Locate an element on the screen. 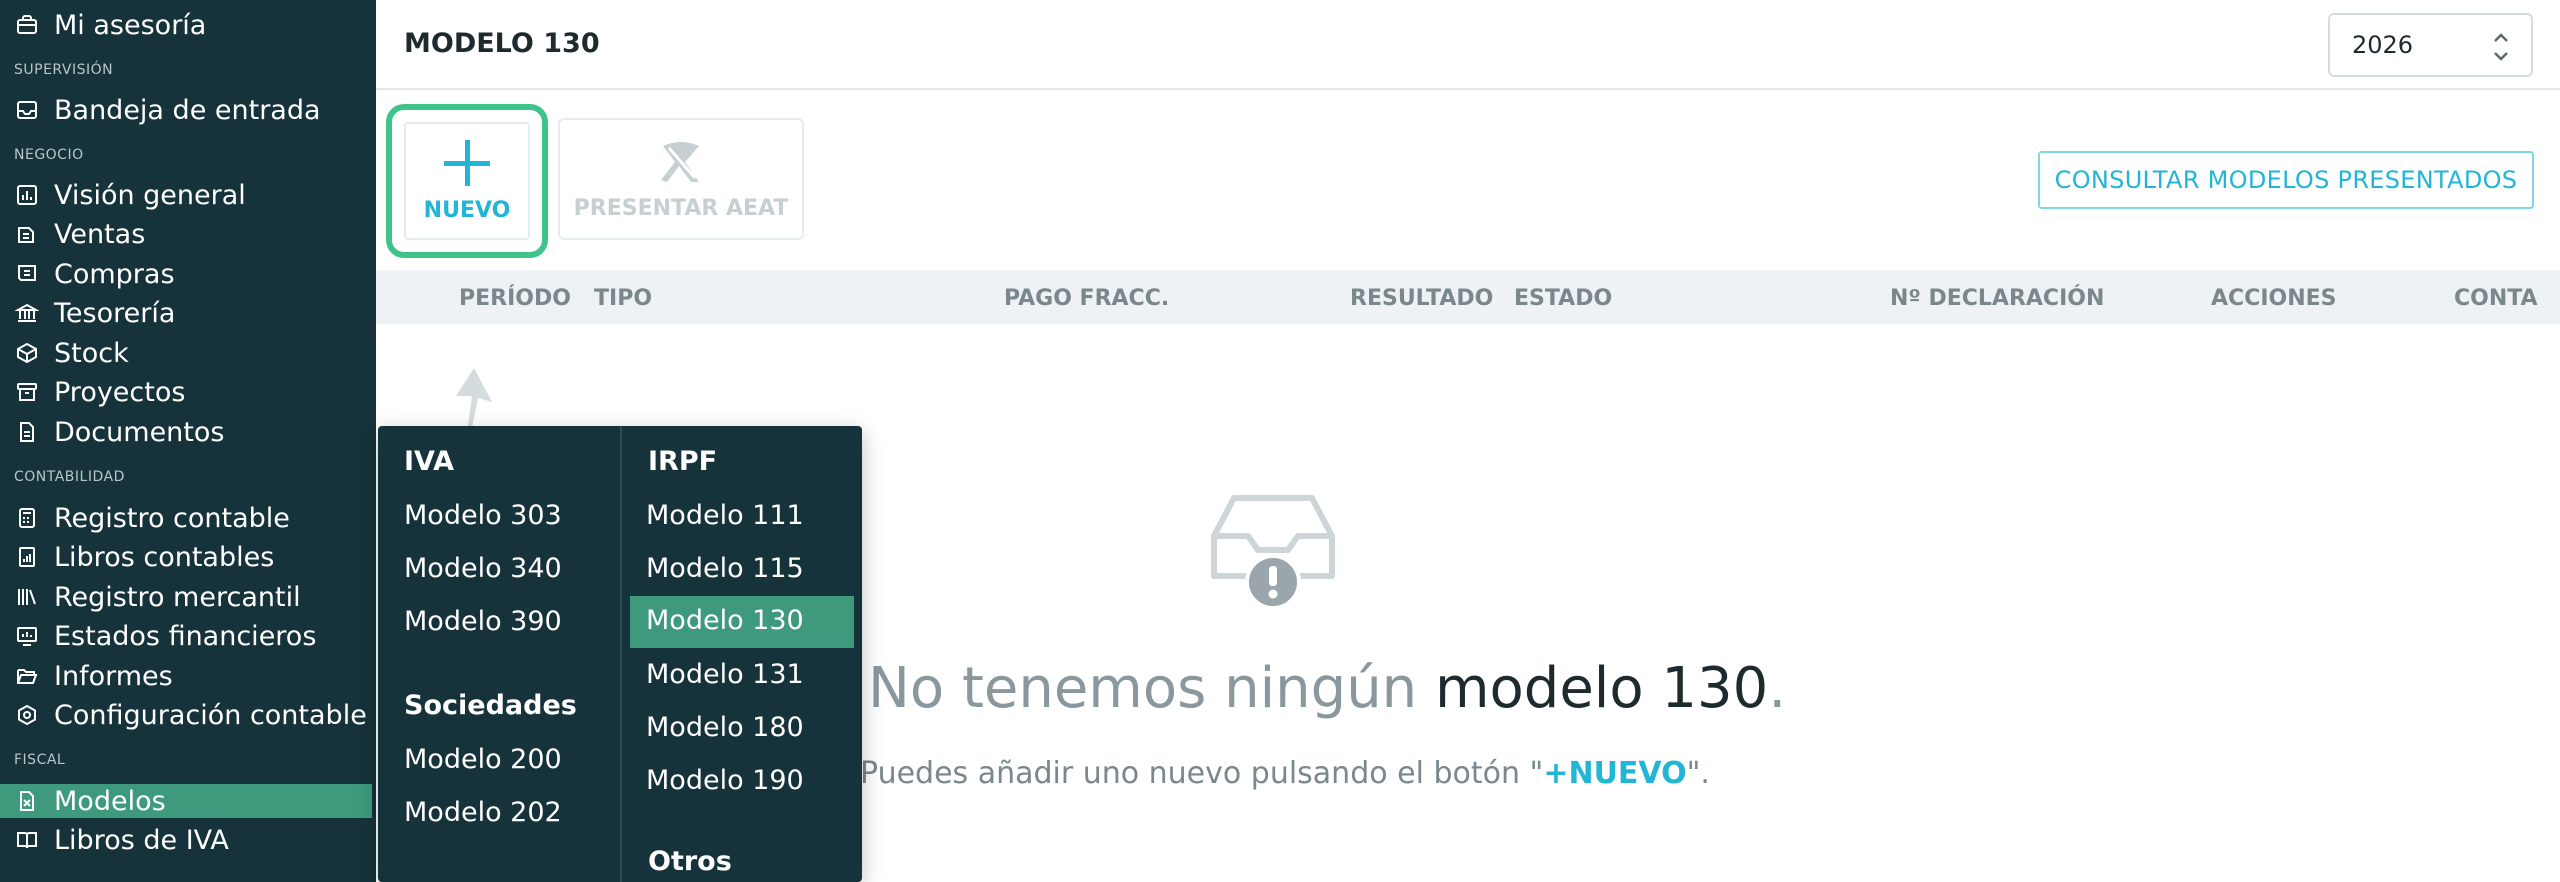 This screenshot has height=882, width=2560. sidebar-item-modelos: Modelos is located at coordinates (186, 801).